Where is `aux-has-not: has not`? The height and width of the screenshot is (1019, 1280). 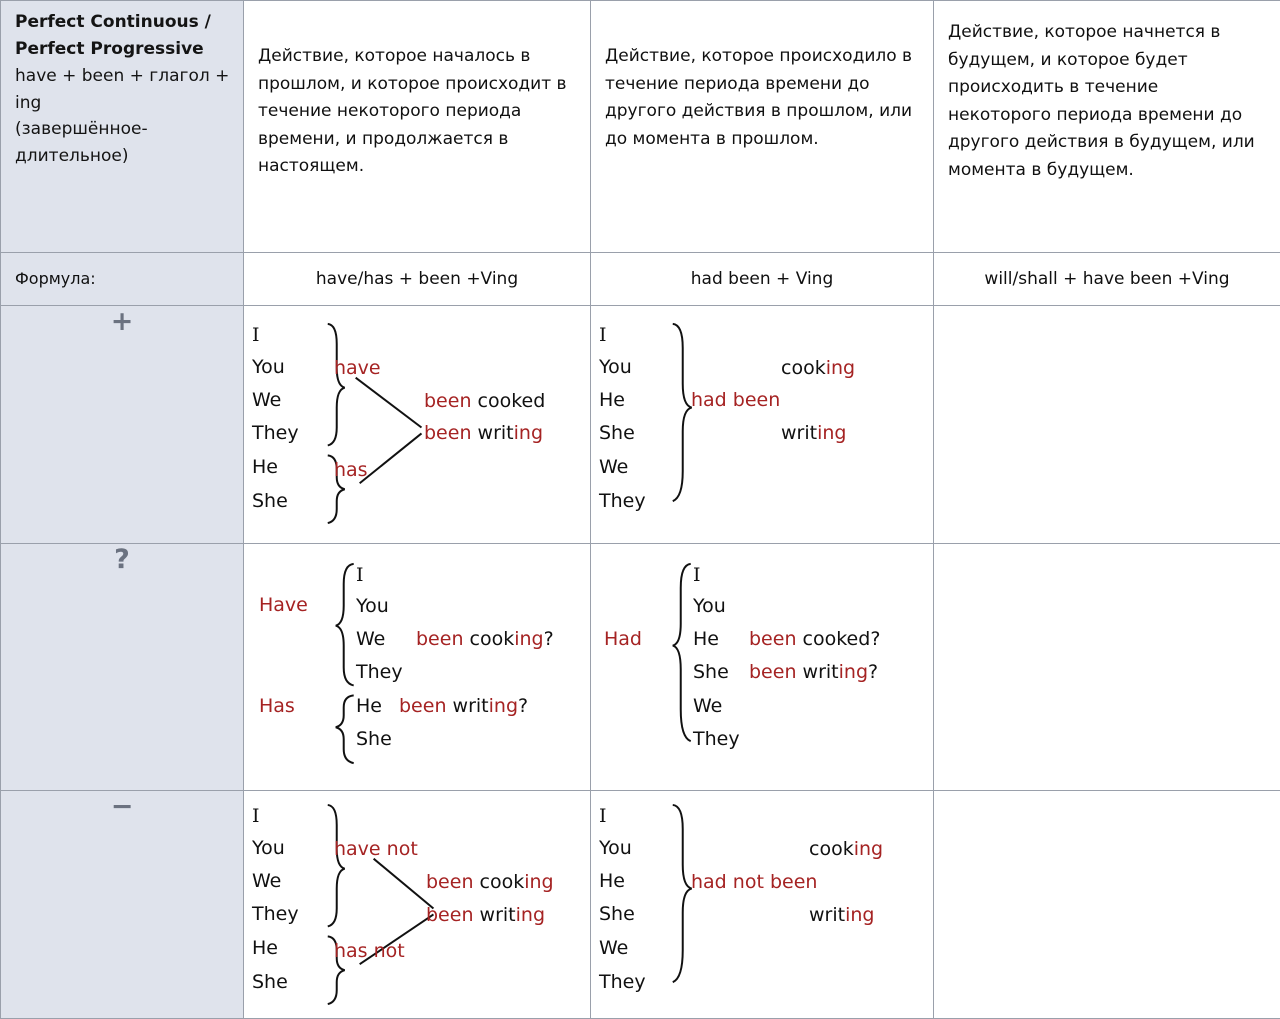 aux-has-not: has not is located at coordinates (369, 951).